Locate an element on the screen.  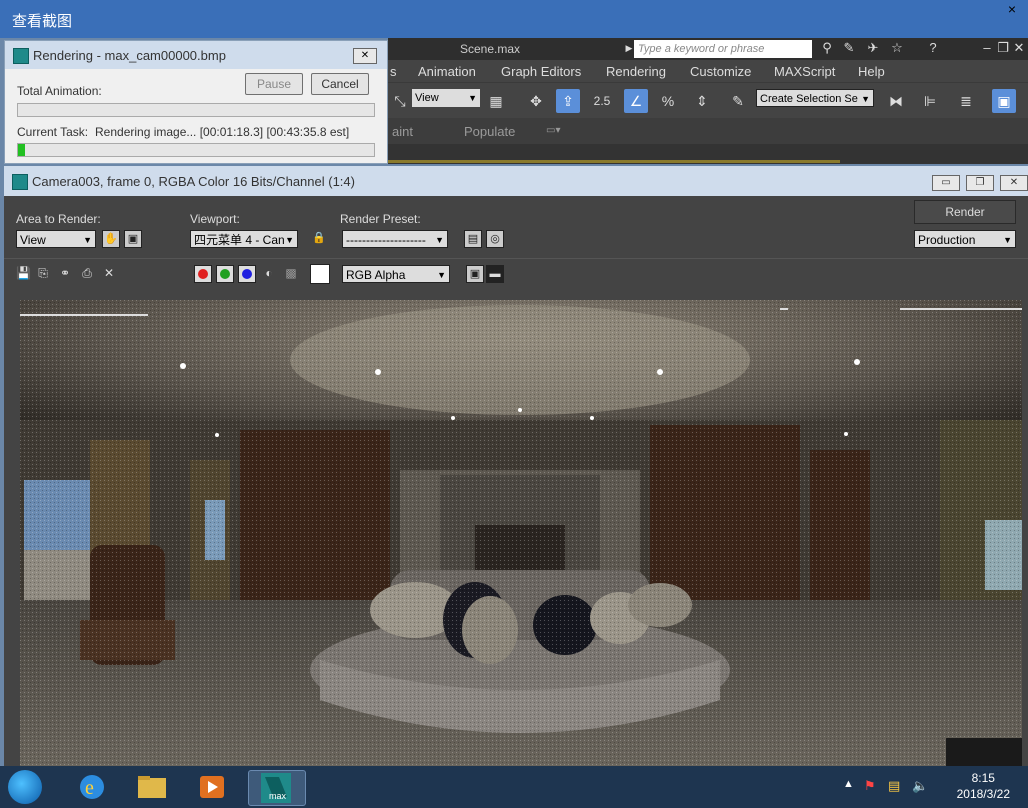
close-button: ✕ is located at coordinates (1014, 183).